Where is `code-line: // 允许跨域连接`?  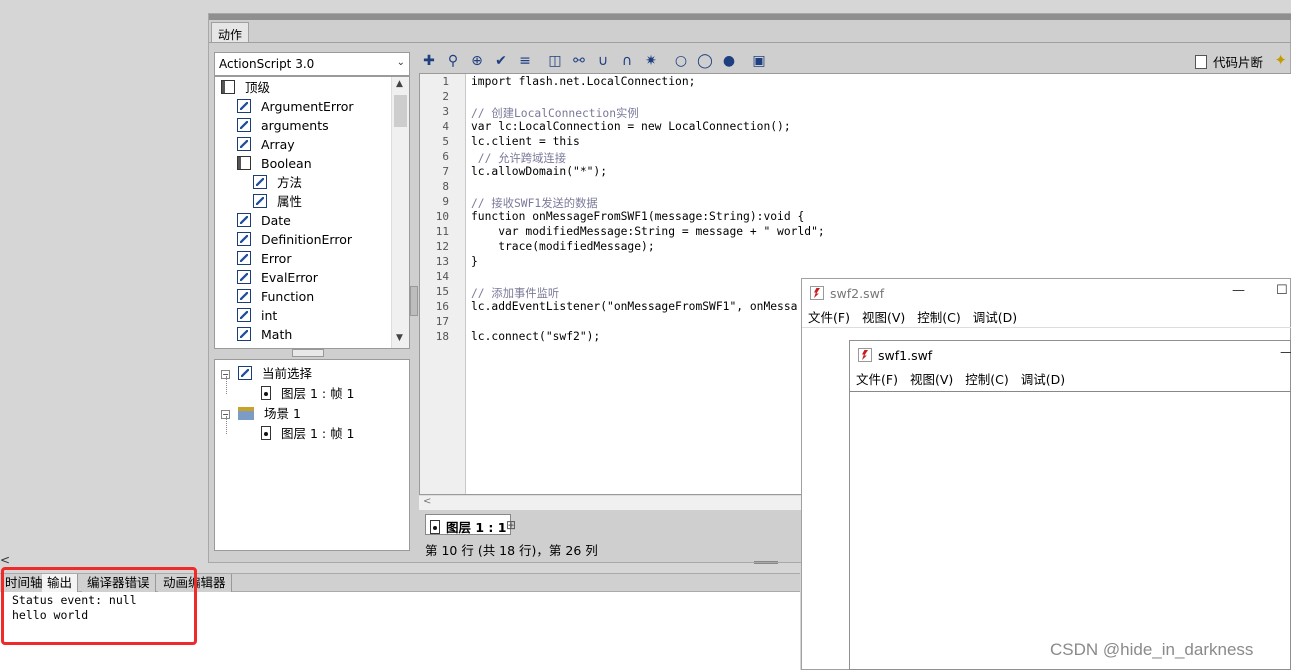
code-line: // 允许跨域连接 is located at coordinates (518, 158).